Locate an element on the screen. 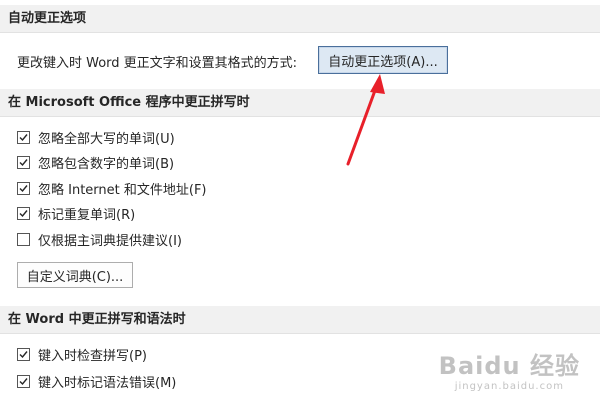 This screenshot has height=400, width=600. office-spelling-option-2: 忽略 Internet 和文件地址(F) is located at coordinates (112, 188).